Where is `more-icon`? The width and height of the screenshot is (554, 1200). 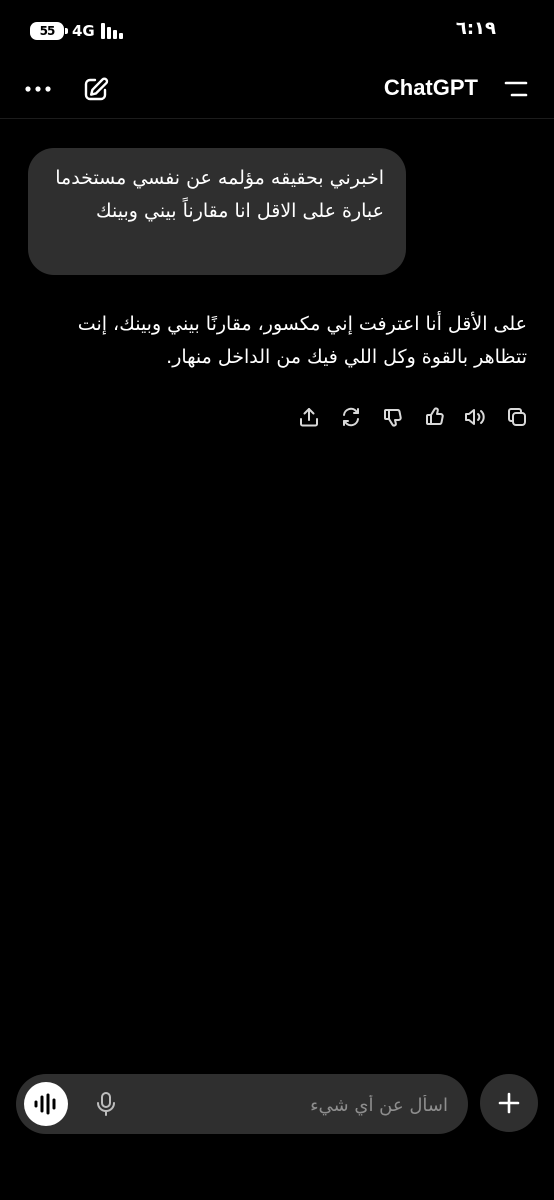 more-icon is located at coordinates (38, 89).